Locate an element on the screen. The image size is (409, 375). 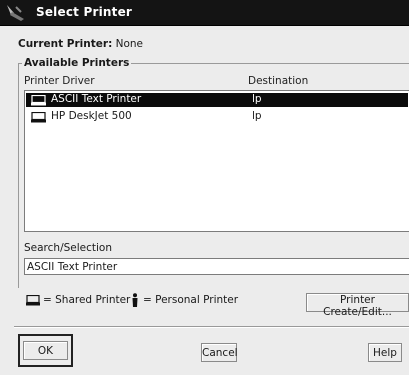
personal-printer-icon is located at coordinates (135, 300).